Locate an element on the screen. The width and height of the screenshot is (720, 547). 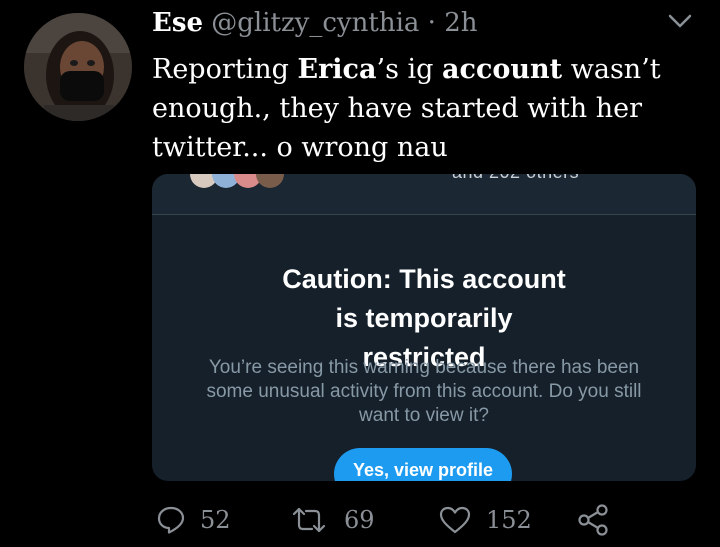
share-button is located at coordinates (593, 520).